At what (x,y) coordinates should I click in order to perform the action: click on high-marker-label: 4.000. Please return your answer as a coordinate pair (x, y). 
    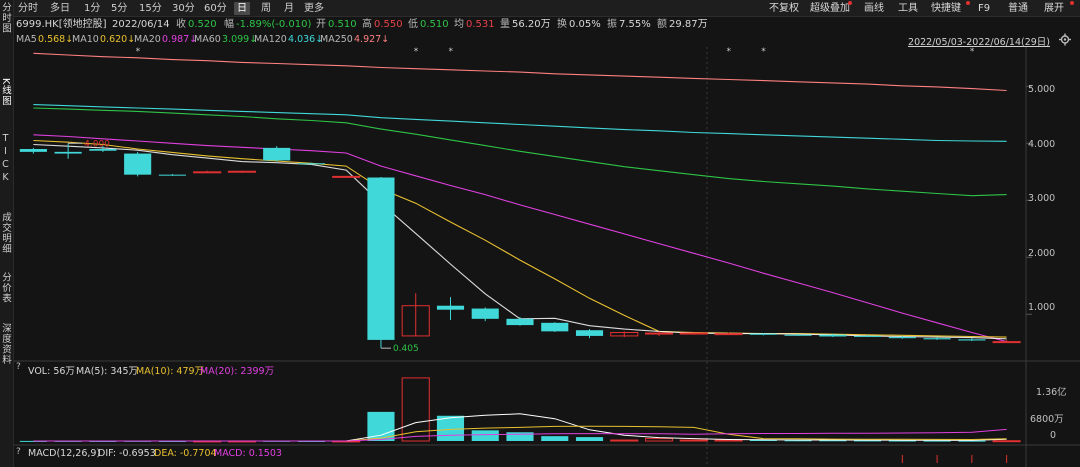
    Looking at the image, I should click on (97, 144).